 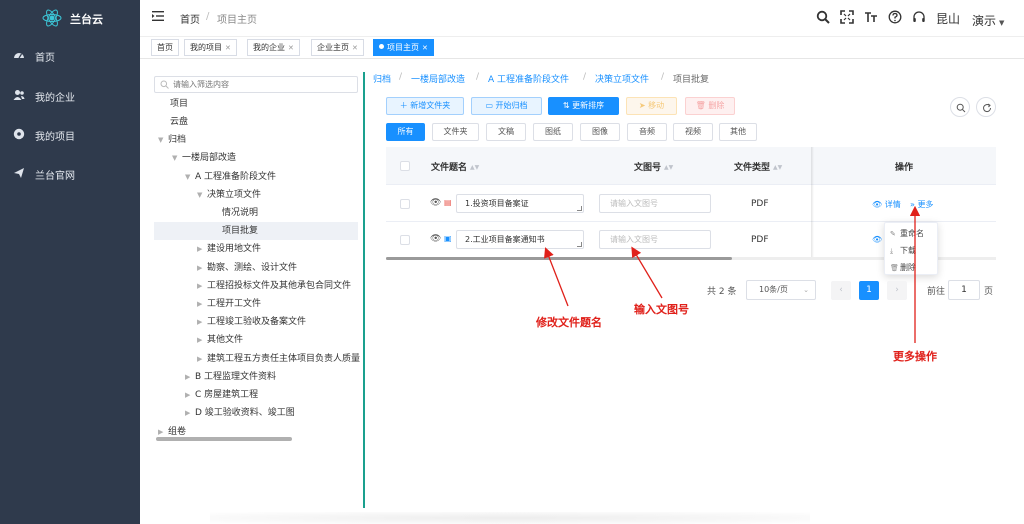 What do you see at coordinates (871, 17) in the screenshot?
I see `font-size-icon` at bounding box center [871, 17].